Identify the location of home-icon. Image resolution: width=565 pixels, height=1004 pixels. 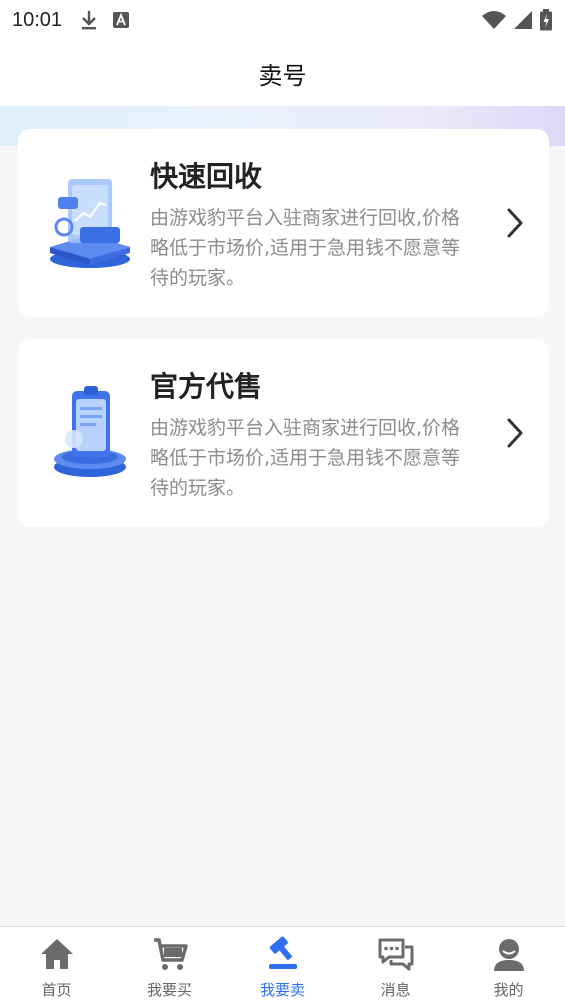
(56, 954).